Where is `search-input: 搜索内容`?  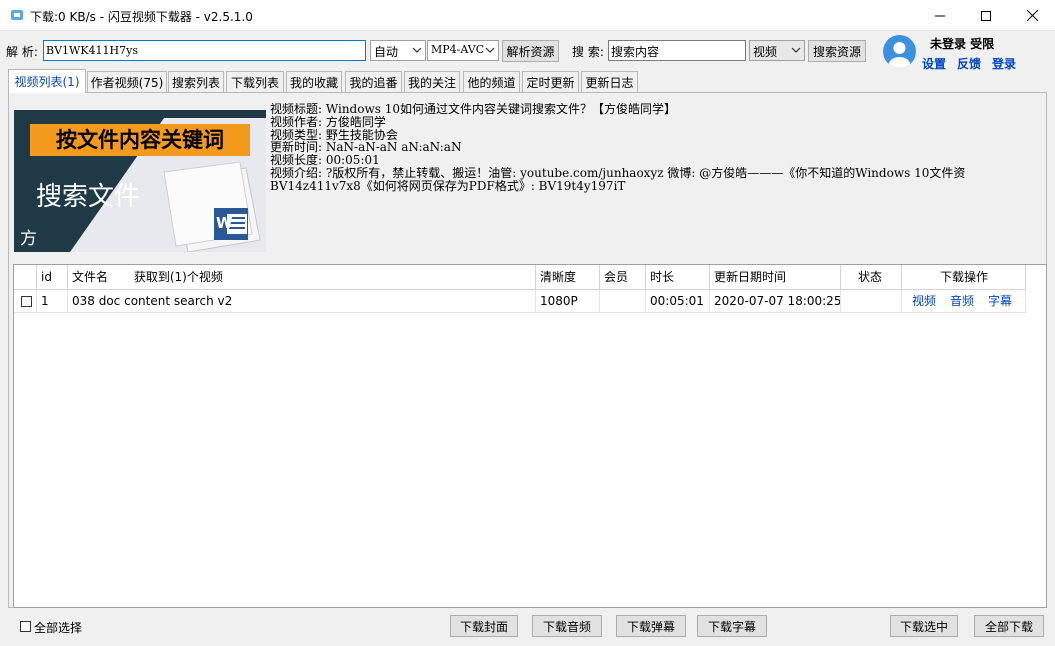 search-input: 搜索内容 is located at coordinates (677, 50).